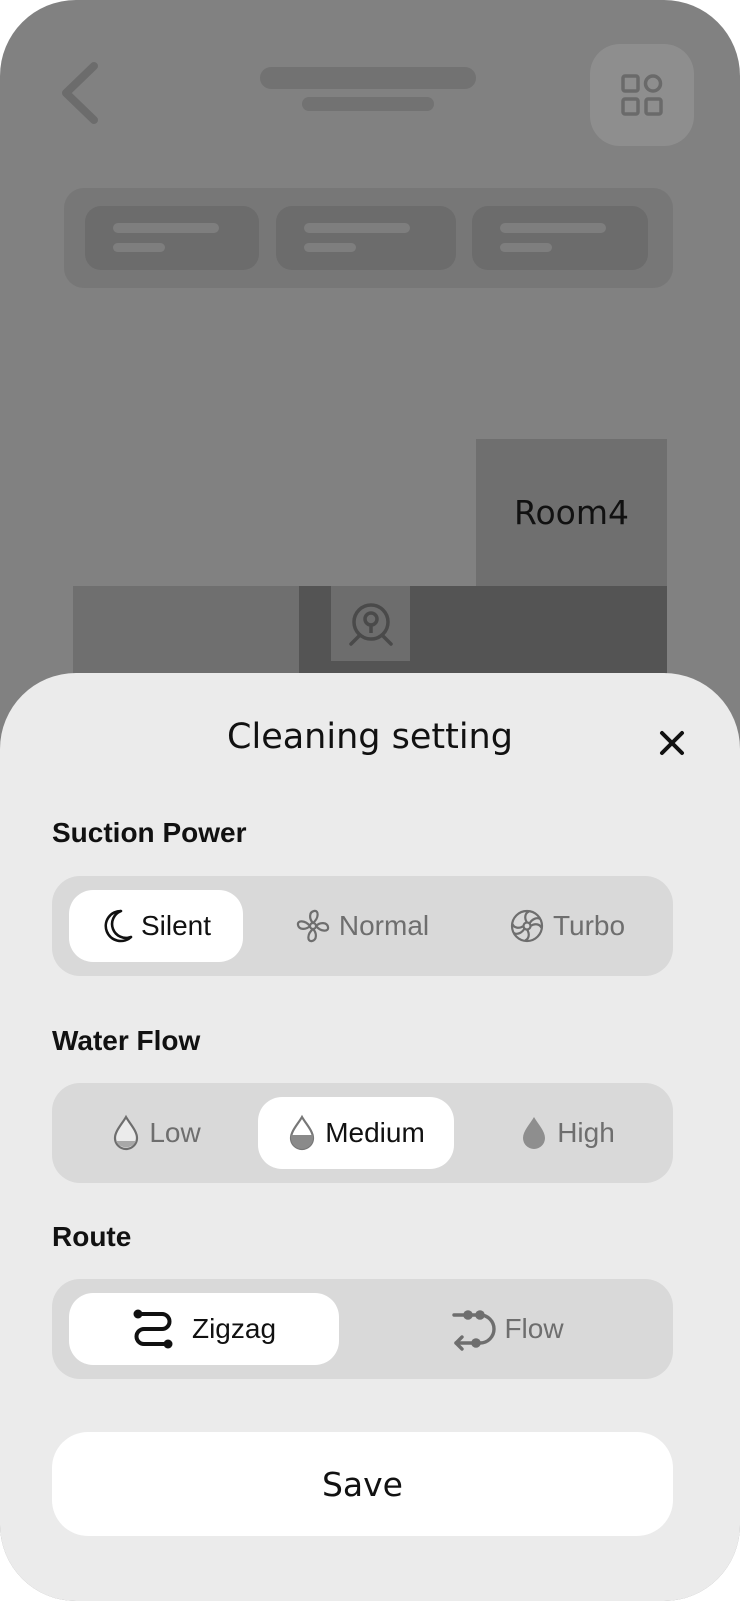 Image resolution: width=740 pixels, height=1601 pixels. I want to click on close-button, so click(672, 743).